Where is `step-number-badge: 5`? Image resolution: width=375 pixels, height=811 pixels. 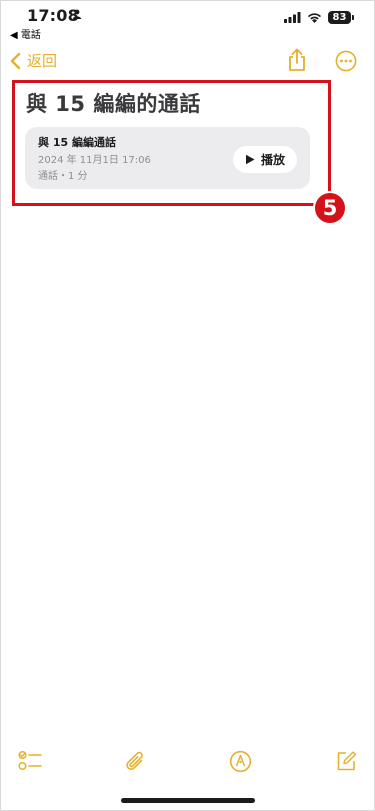
step-number-badge: 5 is located at coordinates (330, 208).